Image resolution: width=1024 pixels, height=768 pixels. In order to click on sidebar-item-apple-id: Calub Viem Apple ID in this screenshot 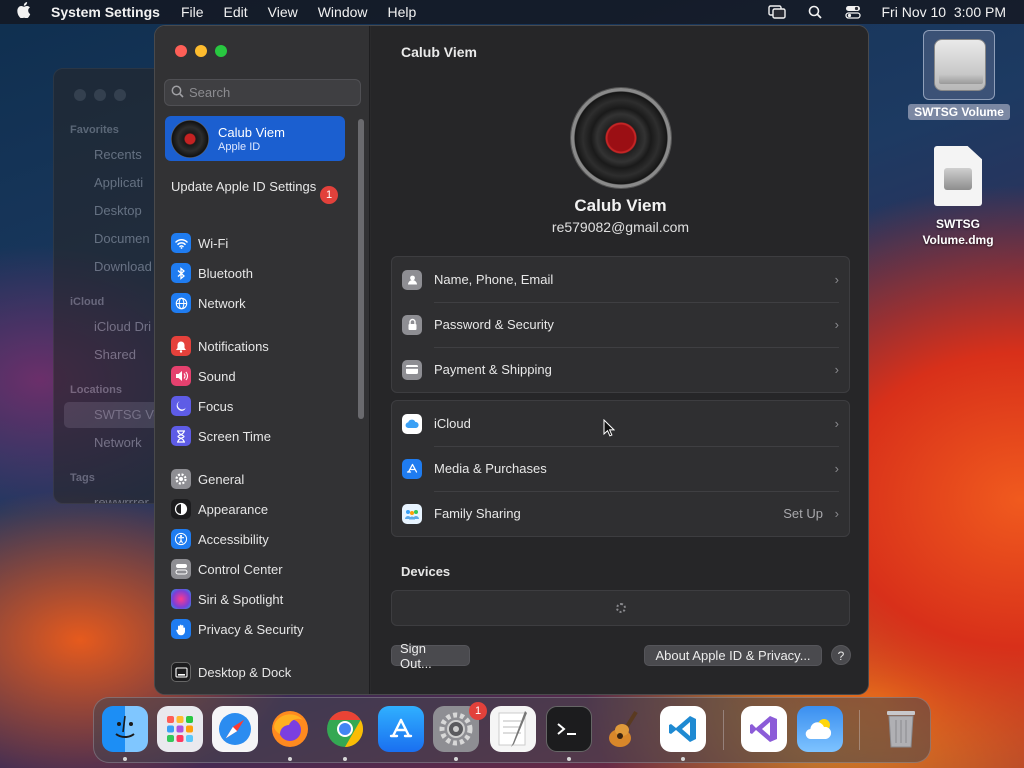, I will do `click(255, 138)`.